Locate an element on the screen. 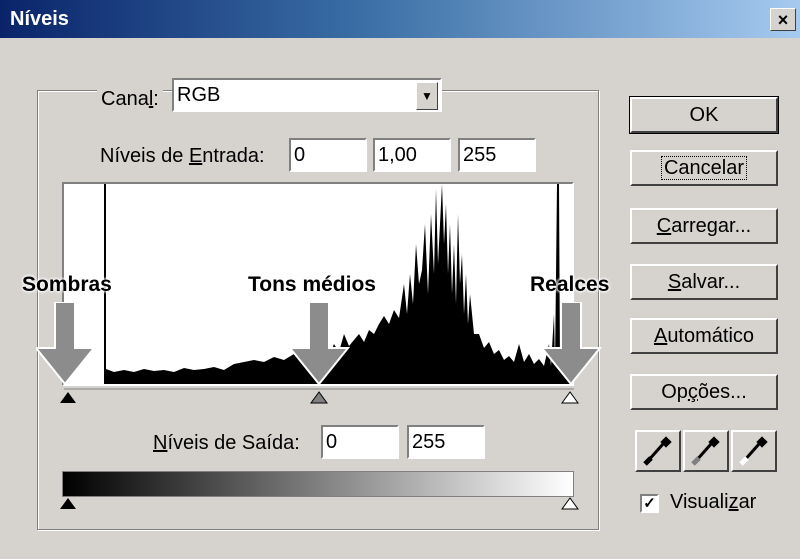  output-levels-label-rest: íveis de Saída: is located at coordinates (233, 443).